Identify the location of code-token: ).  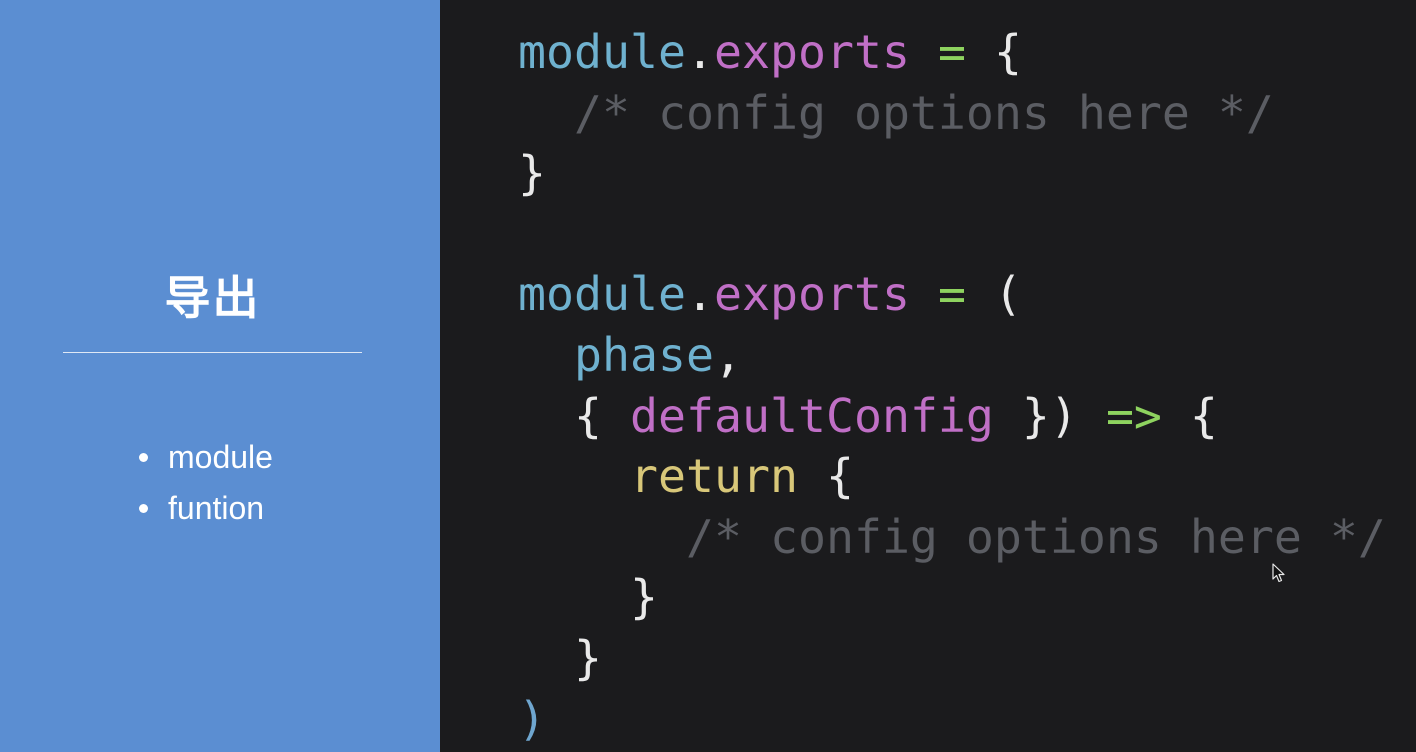
(532, 718).